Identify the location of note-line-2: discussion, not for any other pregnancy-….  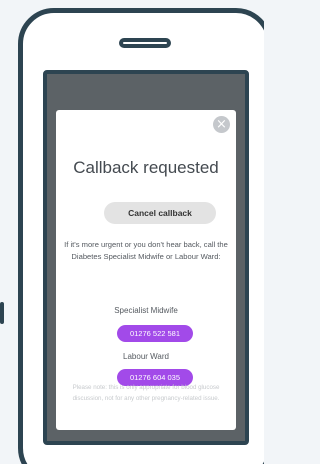
(146, 398).